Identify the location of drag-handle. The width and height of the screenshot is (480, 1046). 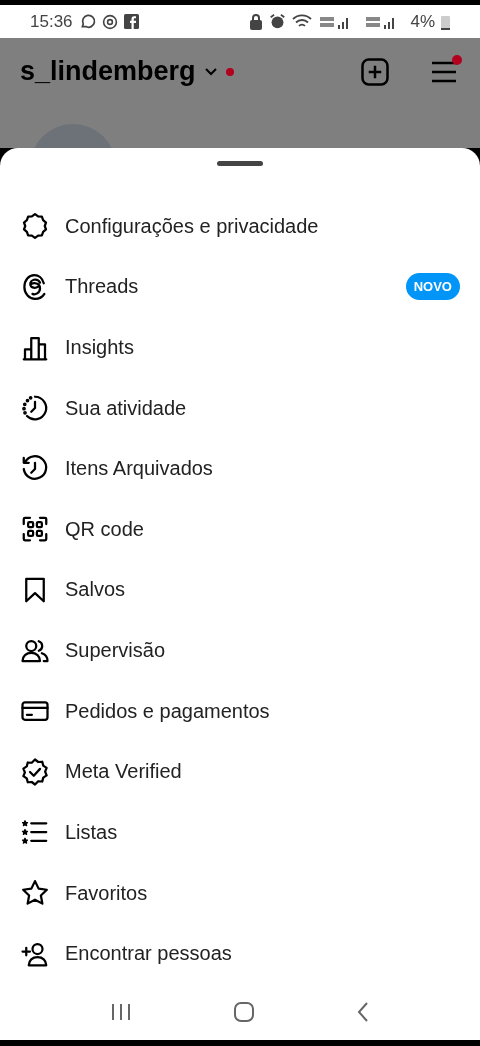
(240, 163).